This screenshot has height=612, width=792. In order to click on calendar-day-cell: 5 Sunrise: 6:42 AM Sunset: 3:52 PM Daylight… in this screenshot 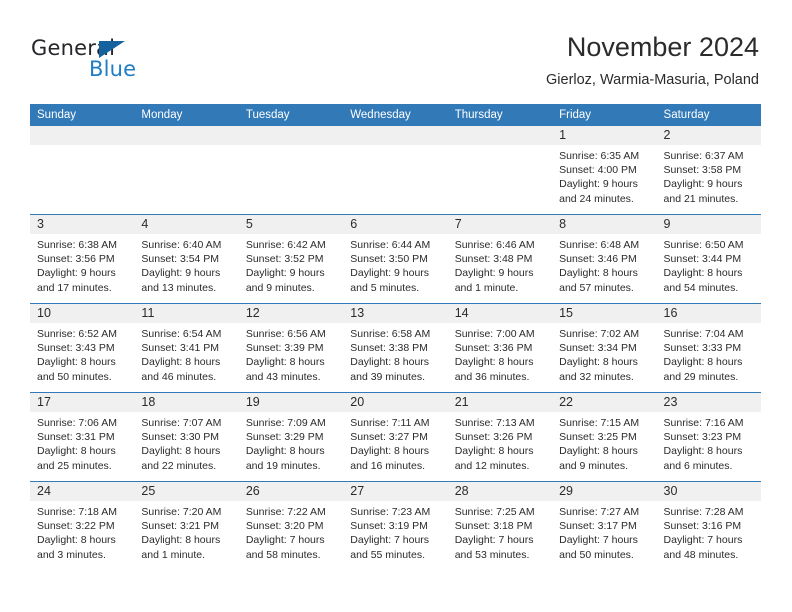, I will do `click(291, 259)`.